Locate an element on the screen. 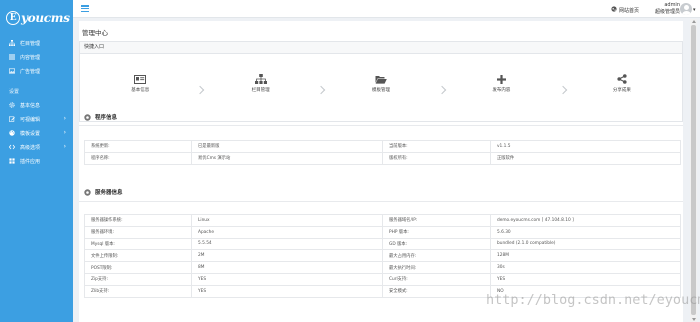 This screenshot has width=700, height=322. sidebar-item-ads: 广告管理 is located at coordinates (36, 71).